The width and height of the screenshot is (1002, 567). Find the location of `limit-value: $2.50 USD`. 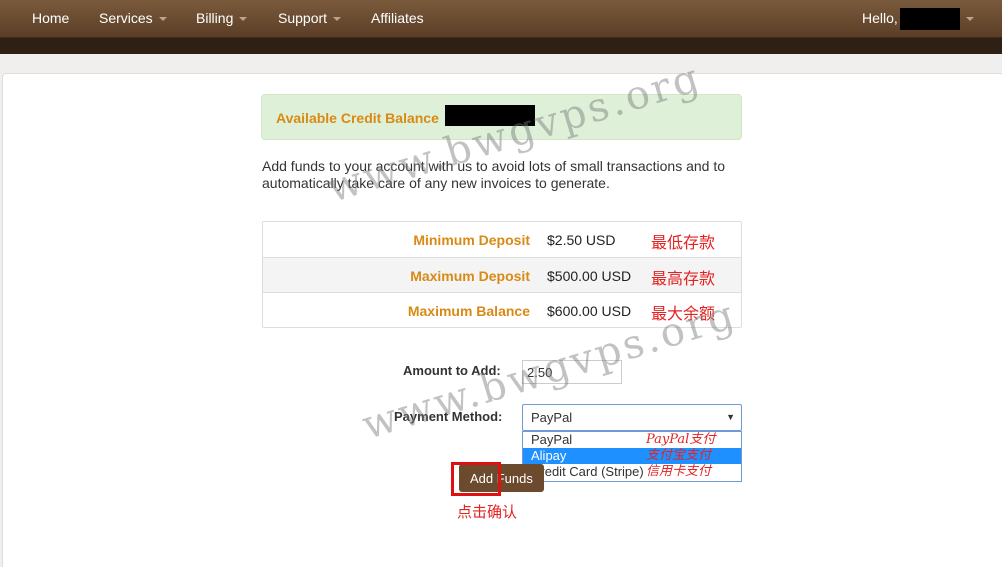

limit-value: $2.50 USD is located at coordinates (581, 240).